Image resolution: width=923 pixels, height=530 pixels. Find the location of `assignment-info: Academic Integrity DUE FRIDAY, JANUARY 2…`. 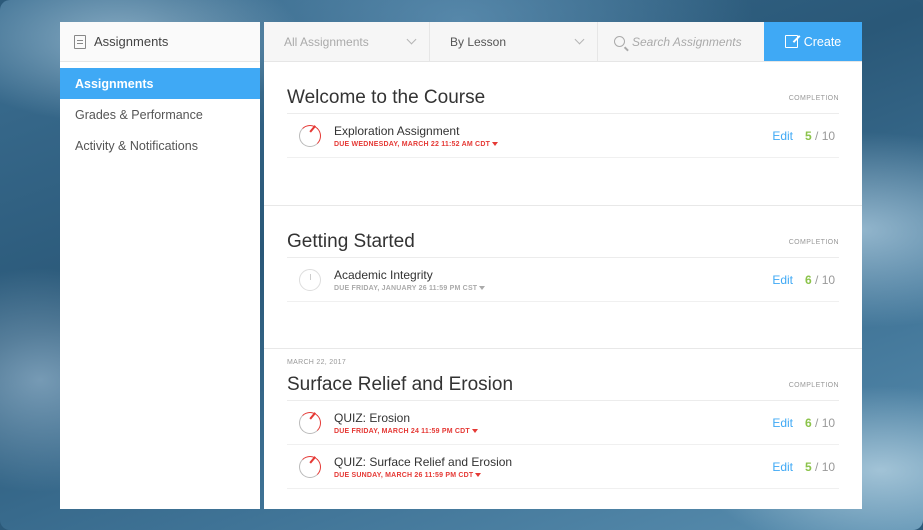

assignment-info: Academic Integrity DUE FRIDAY, JANUARY 2… is located at coordinates (553, 280).